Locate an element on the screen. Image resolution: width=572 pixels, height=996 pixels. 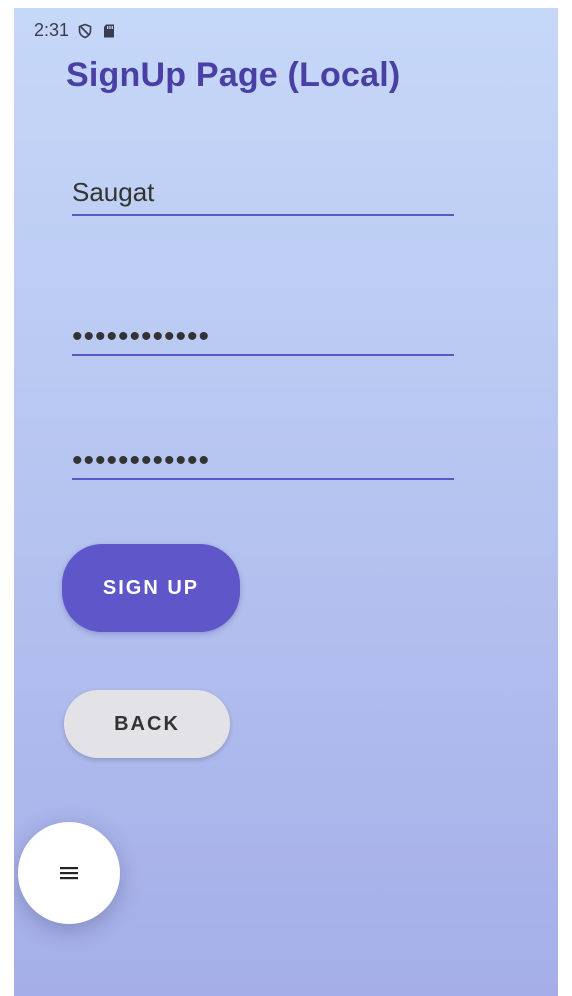
status-bar: 2:31 is located at coordinates (75, 30).